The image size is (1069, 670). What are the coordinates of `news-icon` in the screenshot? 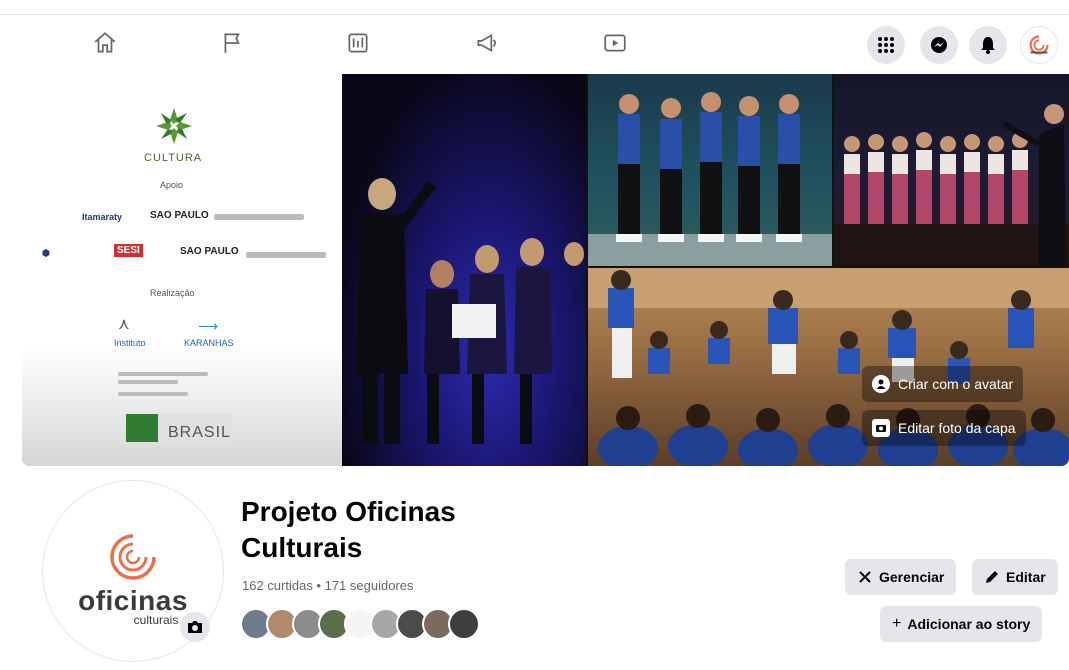 It's located at (358, 43).